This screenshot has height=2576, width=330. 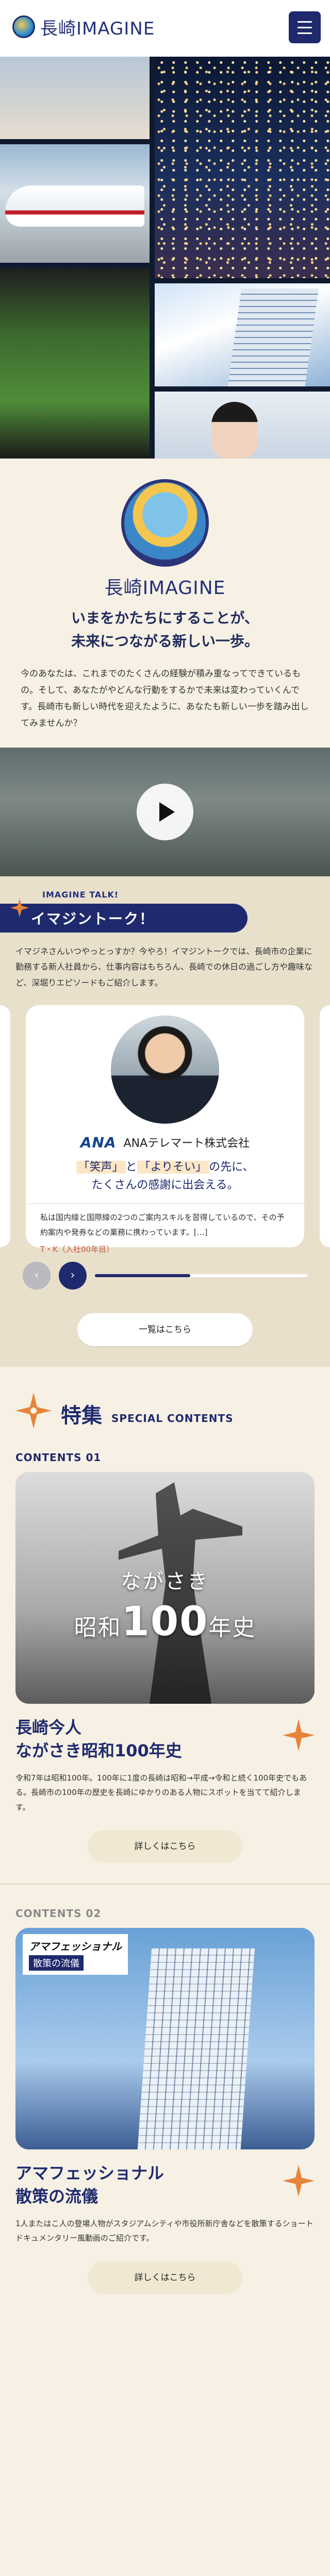 What do you see at coordinates (58, 1913) in the screenshot?
I see `contents-label: CONTENTS 02` at bounding box center [58, 1913].